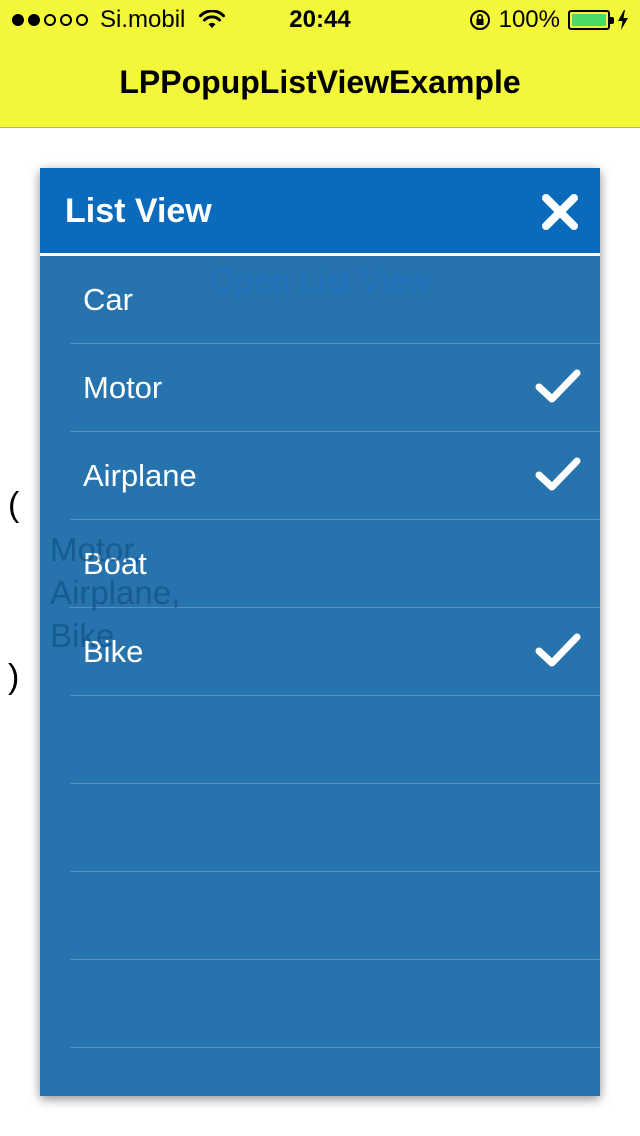 The image size is (640, 1136). I want to click on battery-icon, so click(591, 20).